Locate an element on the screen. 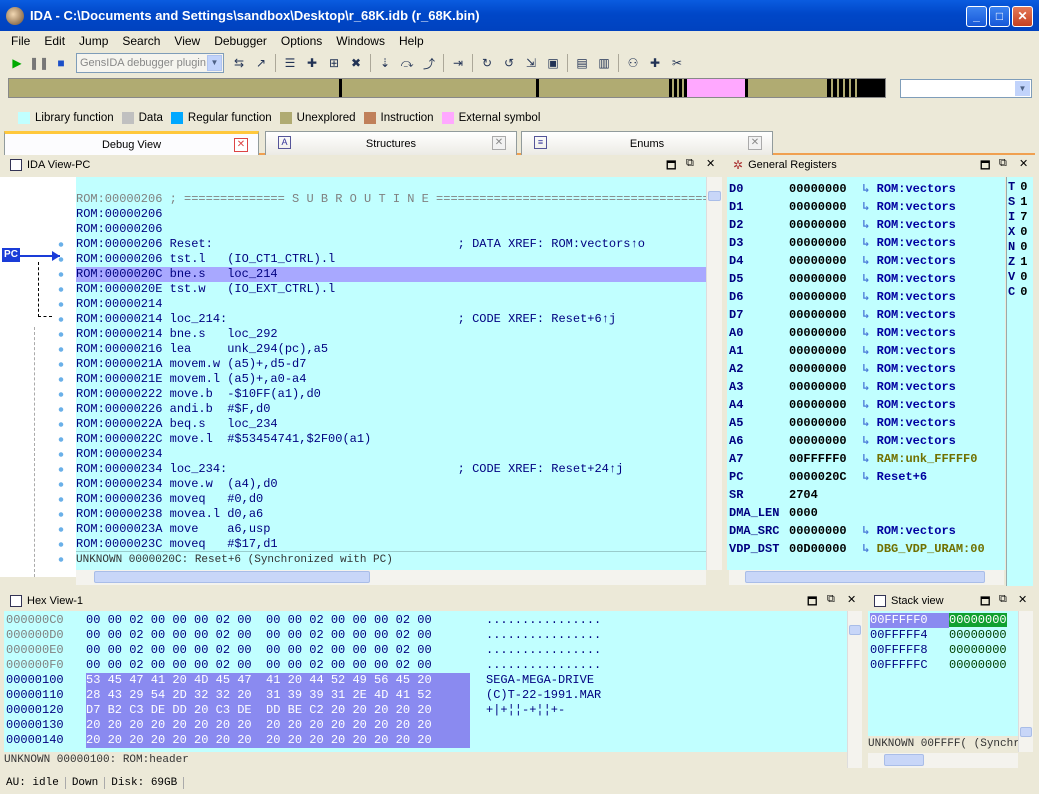 The image size is (1039, 794). code-line: ROM:00000206 is located at coordinates (391, 229).